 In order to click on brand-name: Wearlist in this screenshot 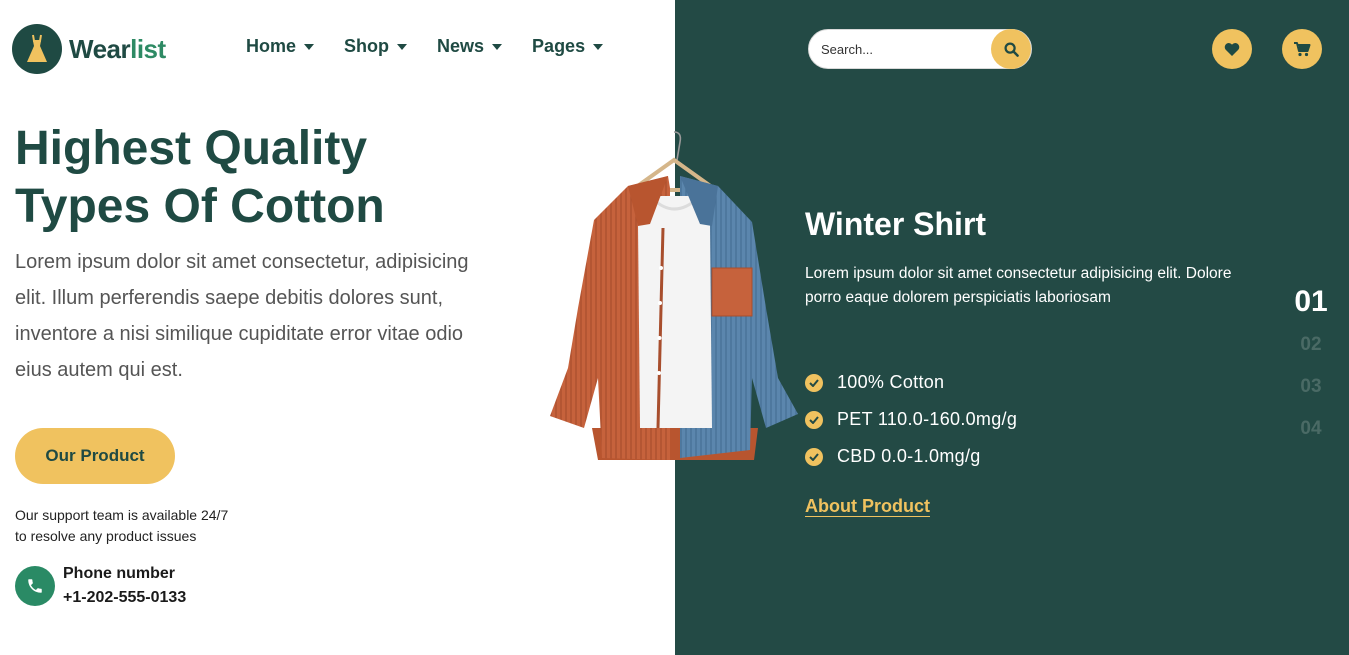, I will do `click(117, 49)`.